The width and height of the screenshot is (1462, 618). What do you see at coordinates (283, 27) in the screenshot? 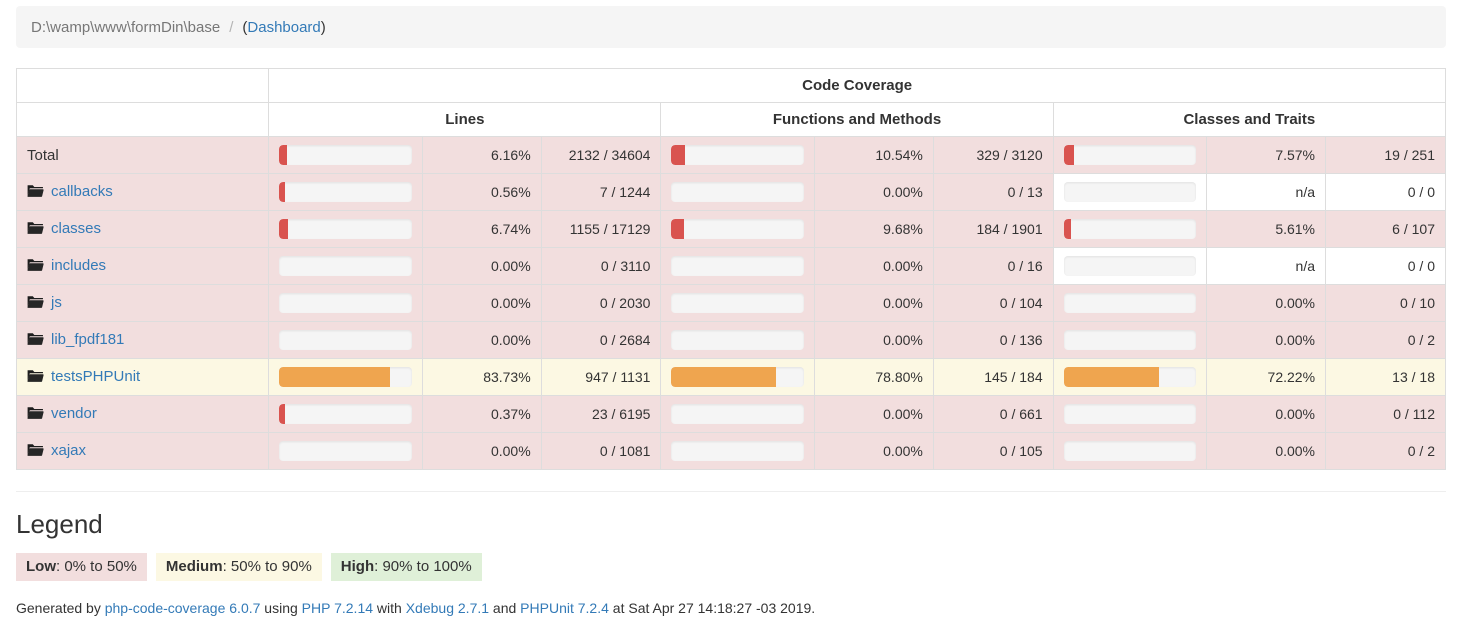
I see `breadcrumb-dashboard-link: Dashboard` at bounding box center [283, 27].